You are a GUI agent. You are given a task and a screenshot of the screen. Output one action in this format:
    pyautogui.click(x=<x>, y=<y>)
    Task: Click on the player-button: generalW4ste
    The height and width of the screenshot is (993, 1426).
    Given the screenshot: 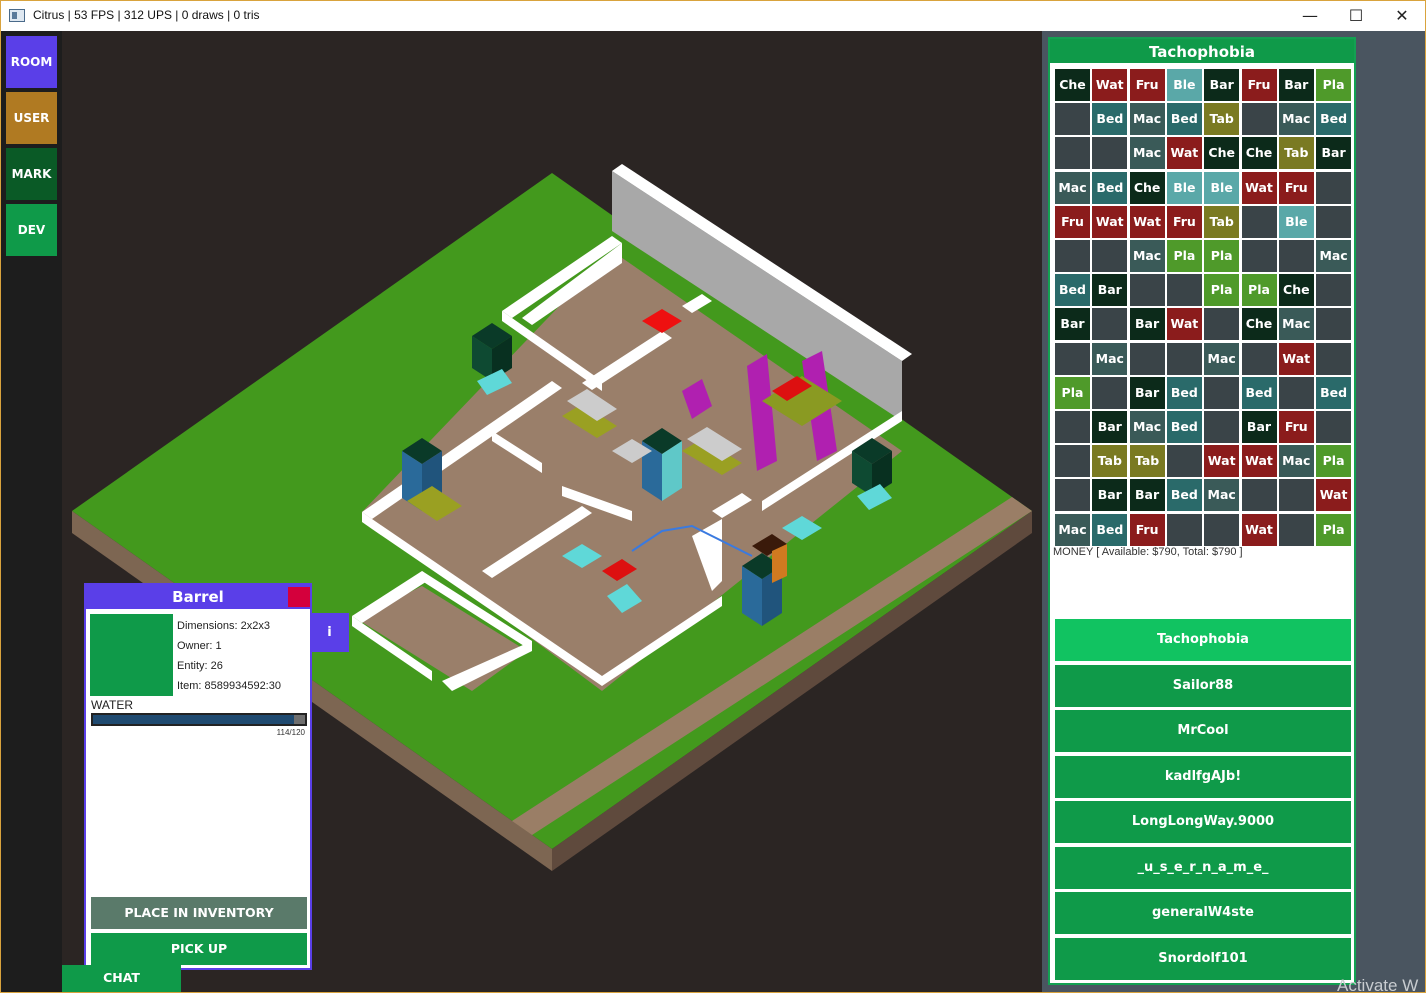 What is the action you would take?
    pyautogui.click(x=1203, y=913)
    